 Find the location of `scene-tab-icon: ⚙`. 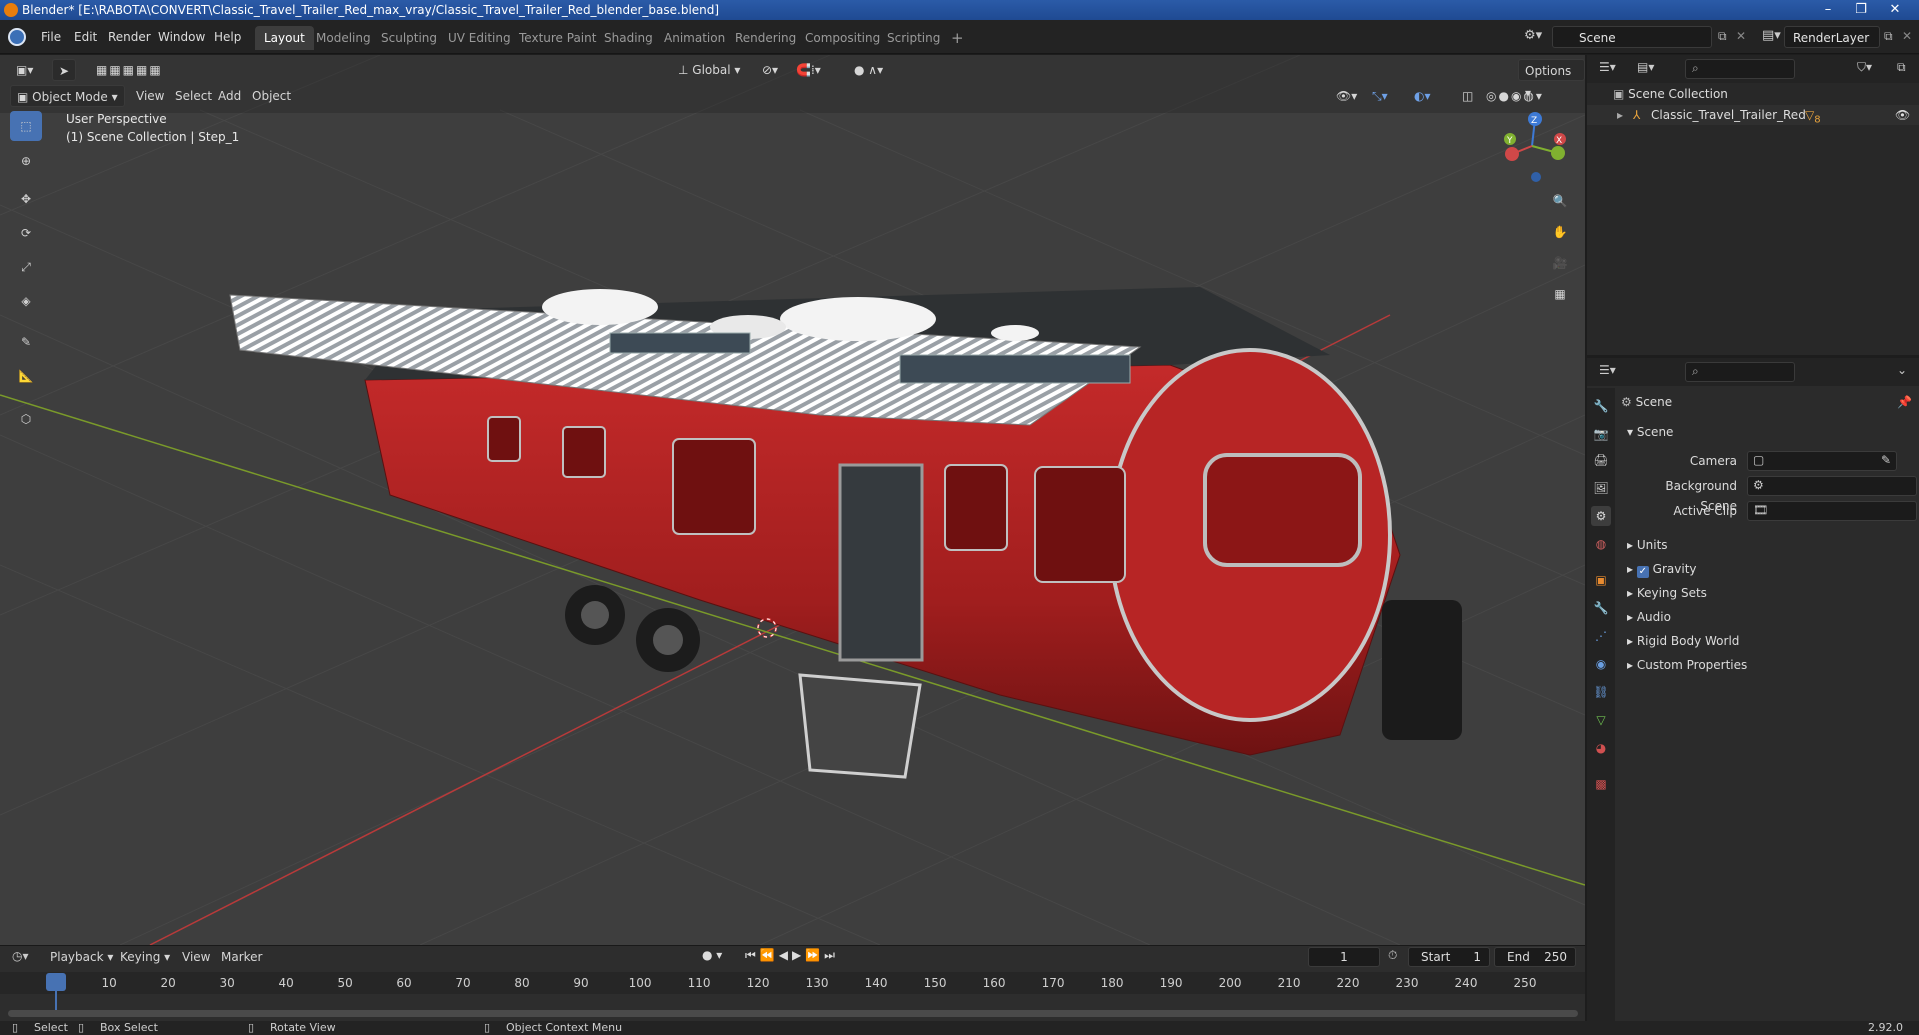

scene-tab-icon: ⚙ is located at coordinates (1601, 516).